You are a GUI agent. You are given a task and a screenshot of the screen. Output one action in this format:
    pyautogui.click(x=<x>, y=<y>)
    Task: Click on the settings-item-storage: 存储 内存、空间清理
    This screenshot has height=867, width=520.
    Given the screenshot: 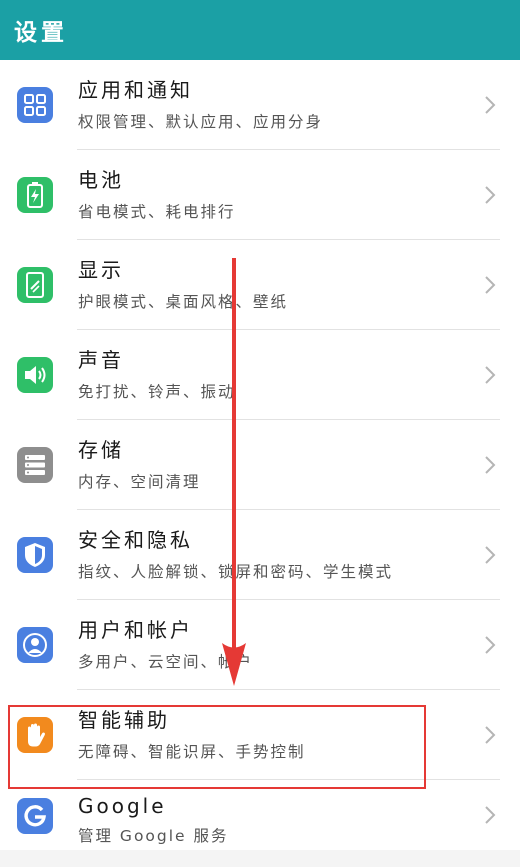 What is the action you would take?
    pyautogui.click(x=260, y=465)
    